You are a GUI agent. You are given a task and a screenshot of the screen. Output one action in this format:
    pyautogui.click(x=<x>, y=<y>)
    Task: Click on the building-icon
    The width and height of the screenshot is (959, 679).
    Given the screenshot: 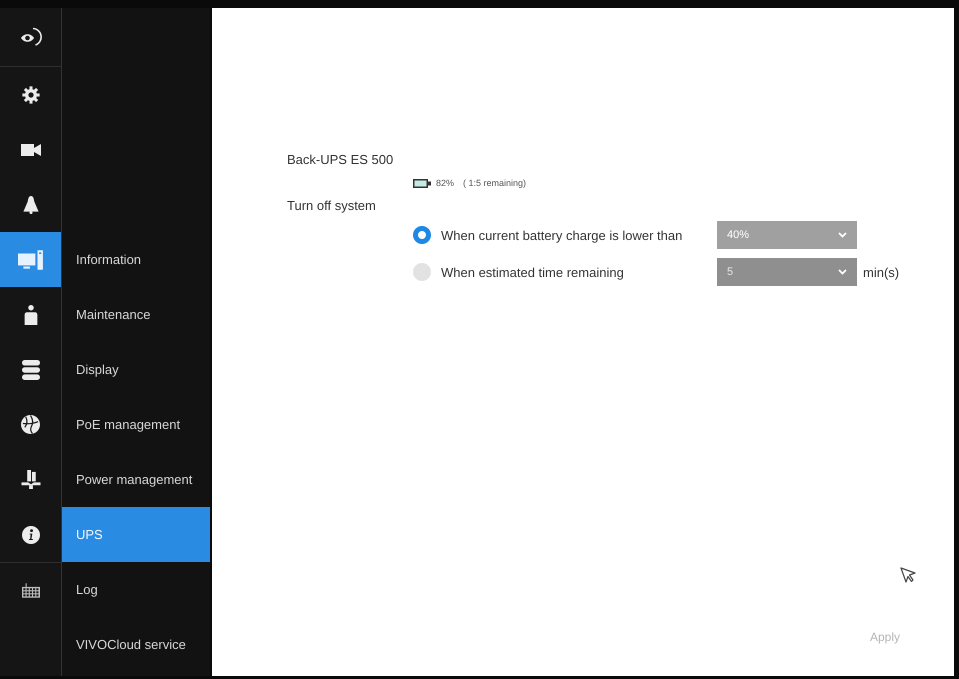 What is the action you would take?
    pyautogui.click(x=30, y=479)
    